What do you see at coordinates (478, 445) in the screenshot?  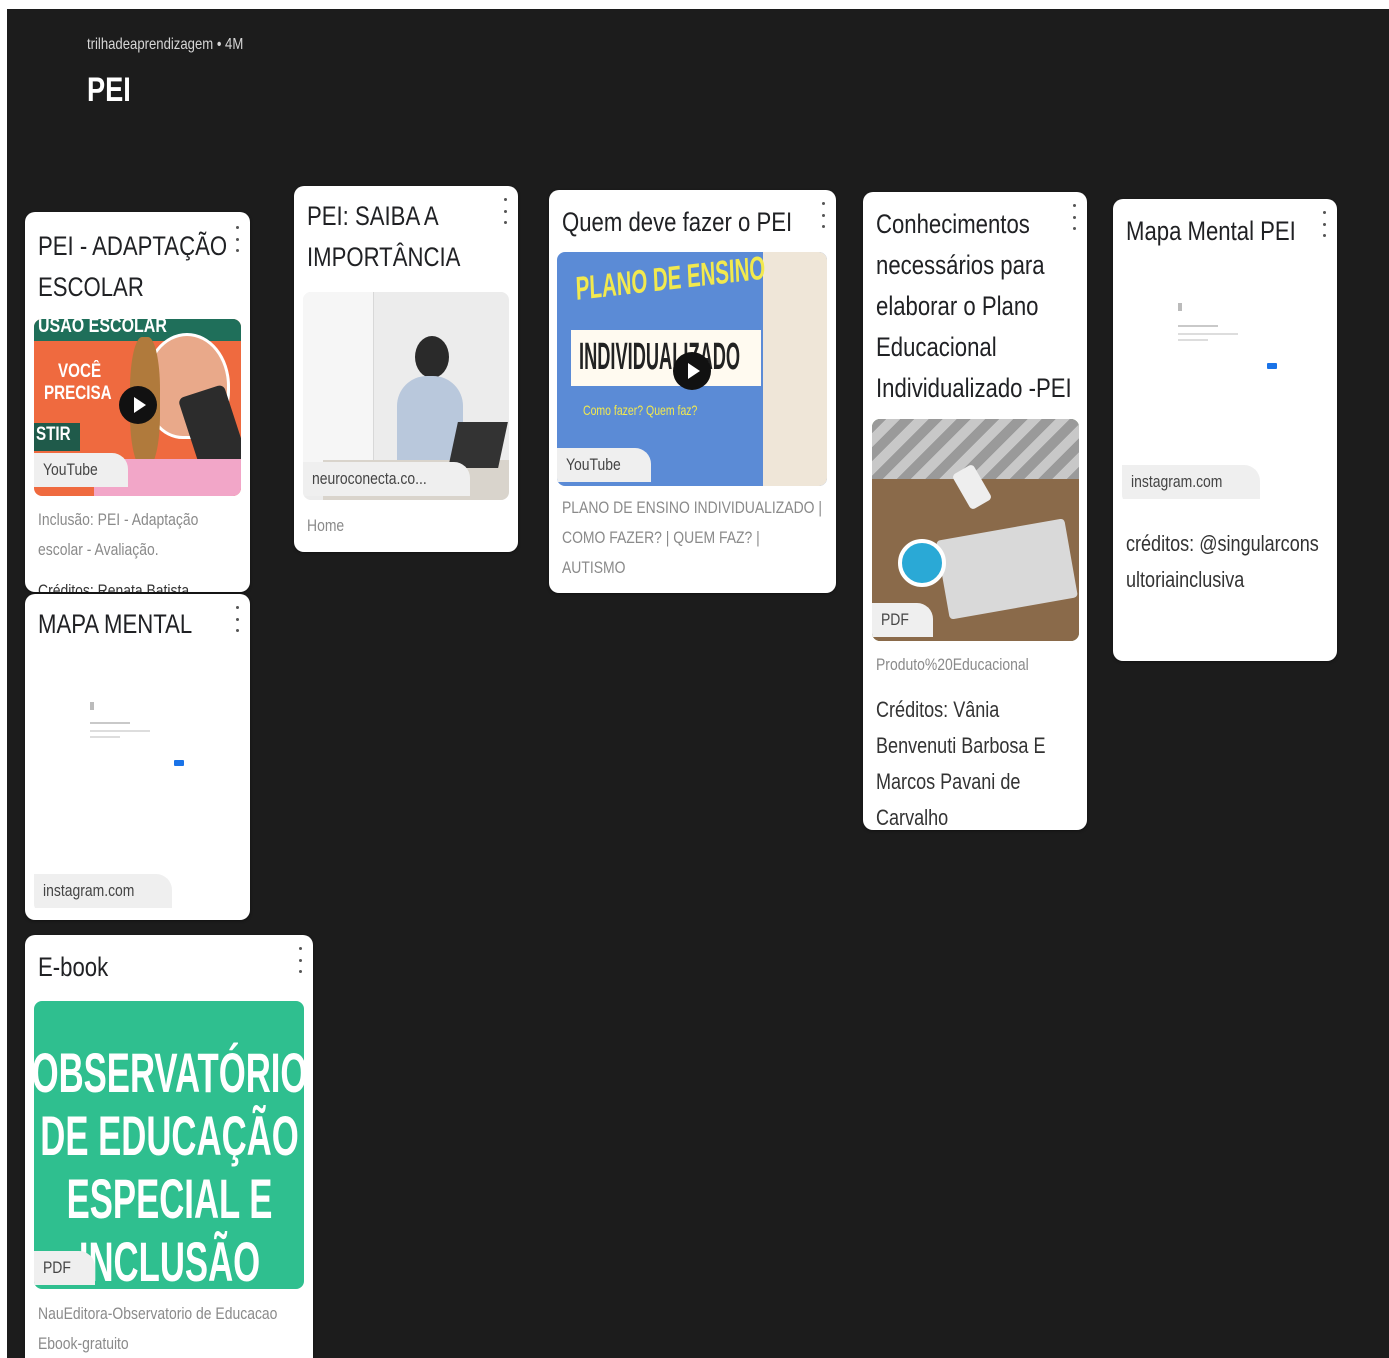 I see `thumb-laptop` at bounding box center [478, 445].